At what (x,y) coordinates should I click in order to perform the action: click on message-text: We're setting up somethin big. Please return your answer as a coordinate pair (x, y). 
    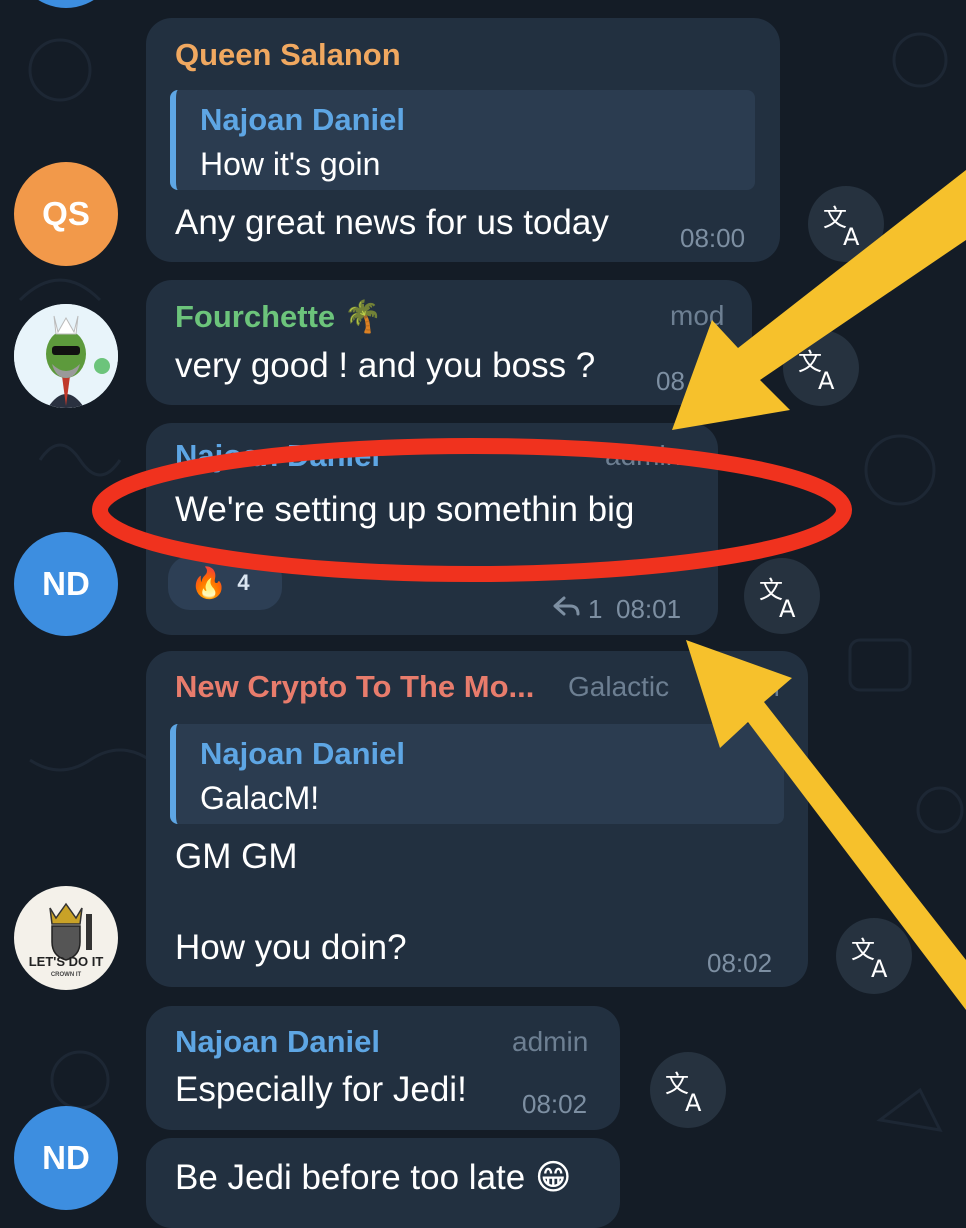
    Looking at the image, I should click on (405, 509).